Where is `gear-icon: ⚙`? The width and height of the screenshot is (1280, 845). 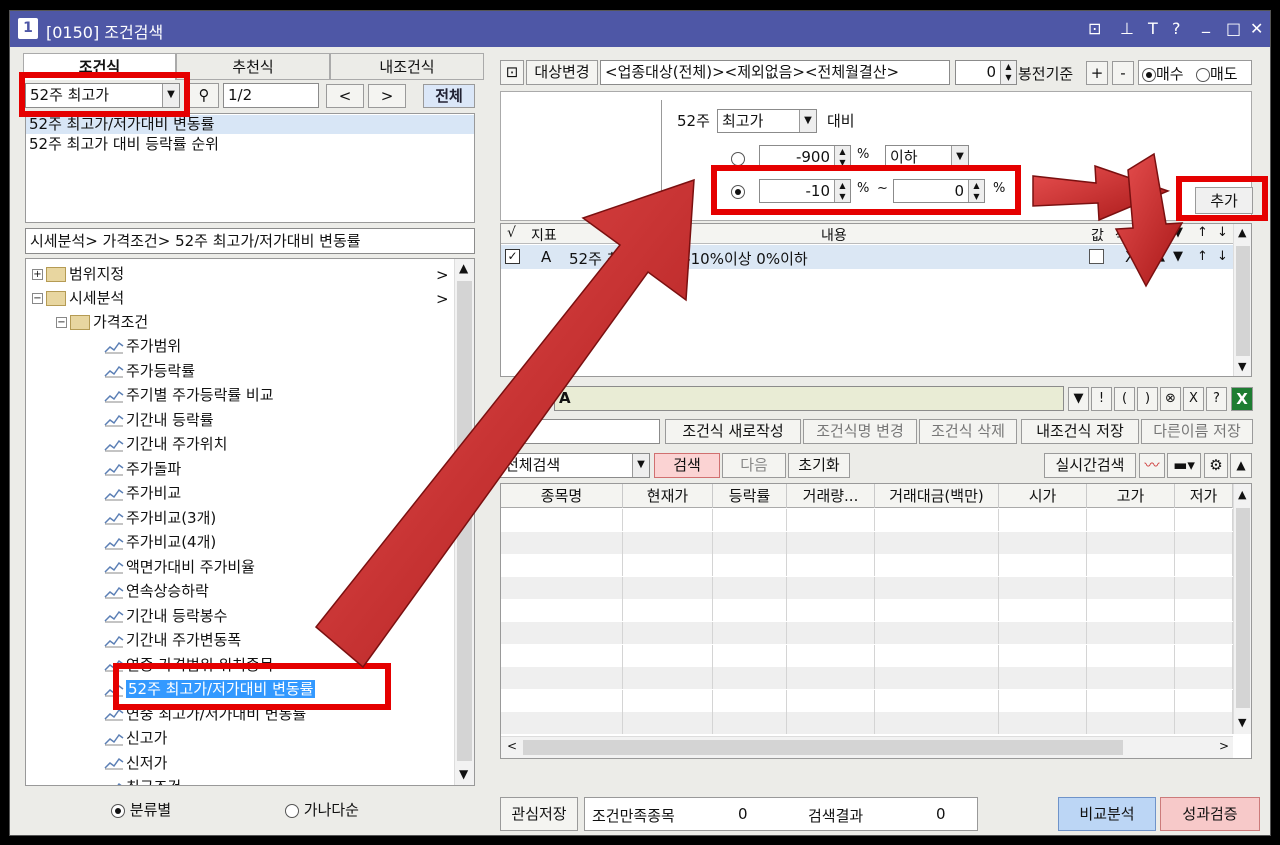 gear-icon: ⚙ is located at coordinates (1216, 465).